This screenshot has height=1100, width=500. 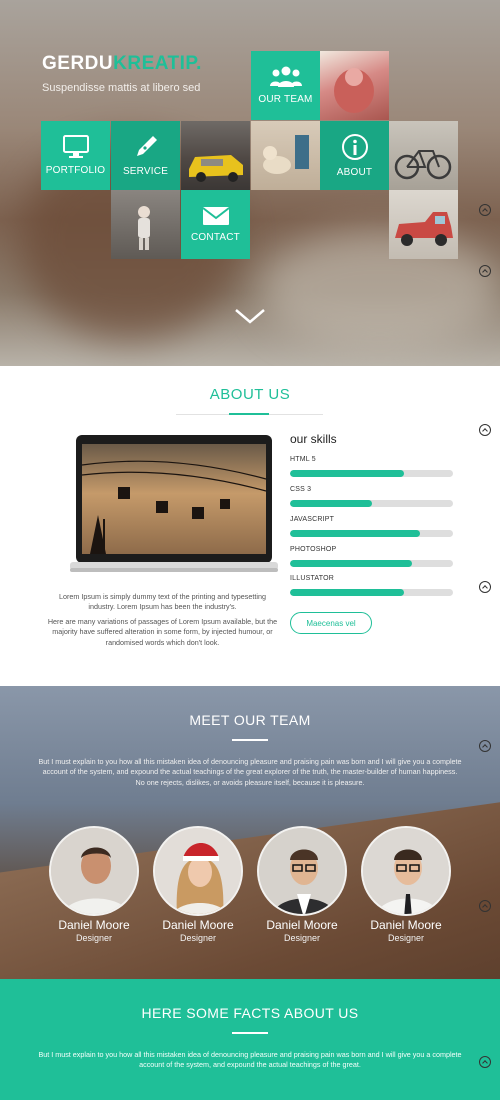 I want to click on red-truck-image, so click(x=424, y=229).